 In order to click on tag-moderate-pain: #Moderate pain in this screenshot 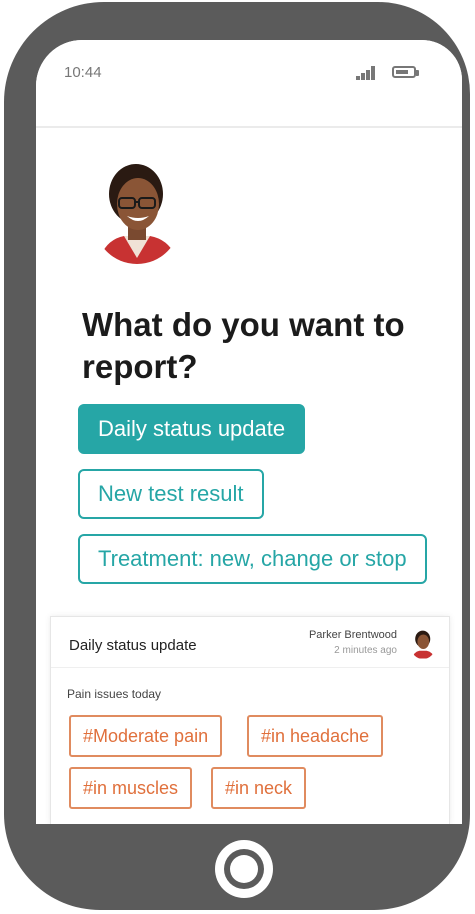, I will do `click(146, 736)`.